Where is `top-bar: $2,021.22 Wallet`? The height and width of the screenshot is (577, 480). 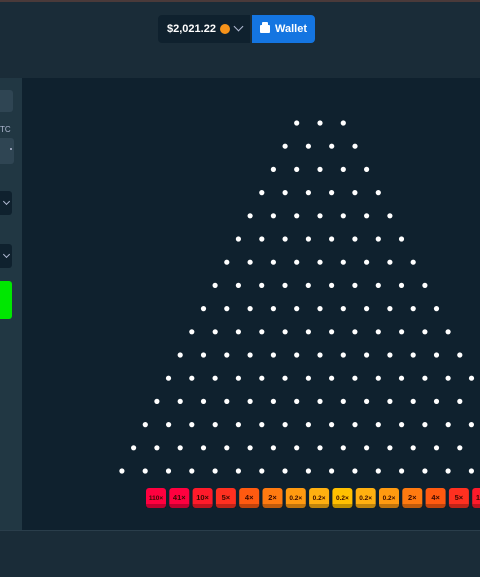 top-bar: $2,021.22 Wallet is located at coordinates (240, 27).